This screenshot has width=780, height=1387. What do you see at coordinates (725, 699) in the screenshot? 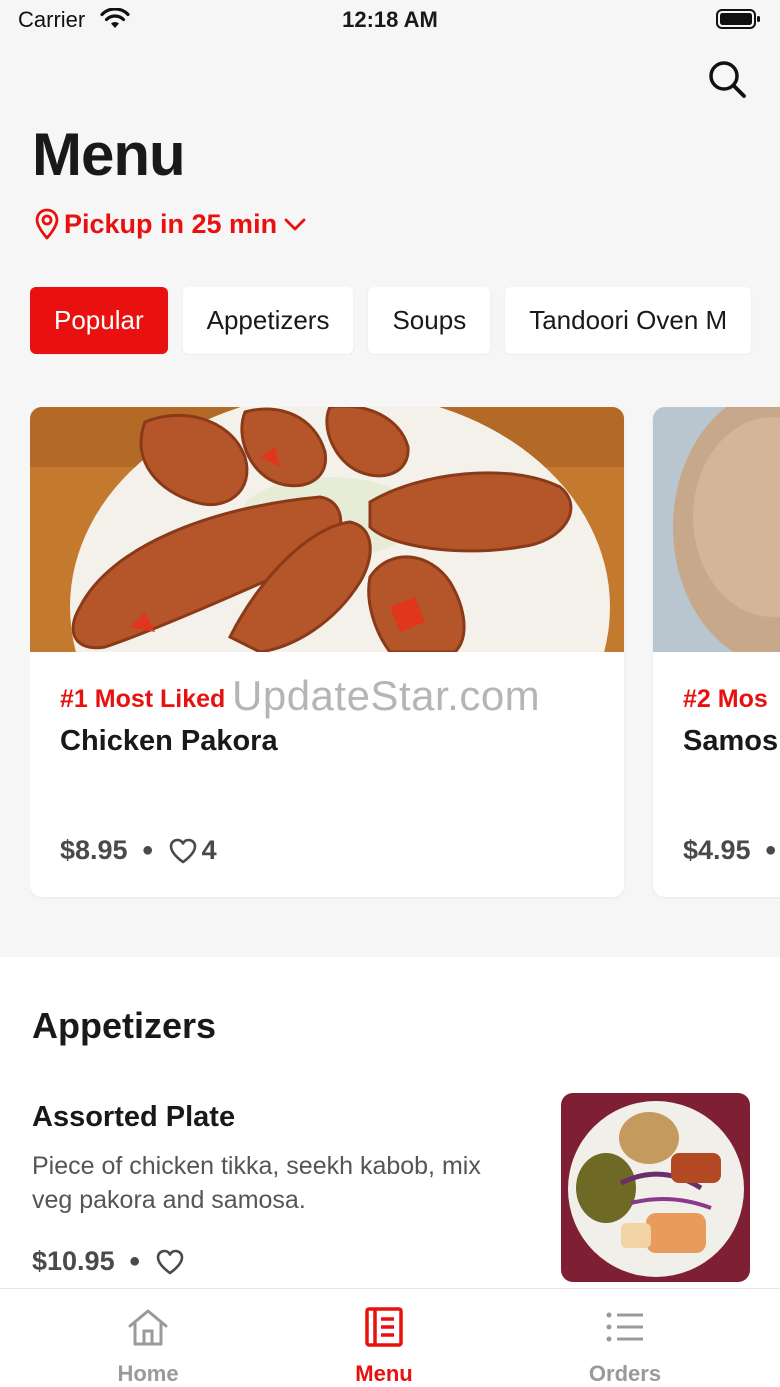
I see `popular-rank-badge: #2 Mos` at bounding box center [725, 699].